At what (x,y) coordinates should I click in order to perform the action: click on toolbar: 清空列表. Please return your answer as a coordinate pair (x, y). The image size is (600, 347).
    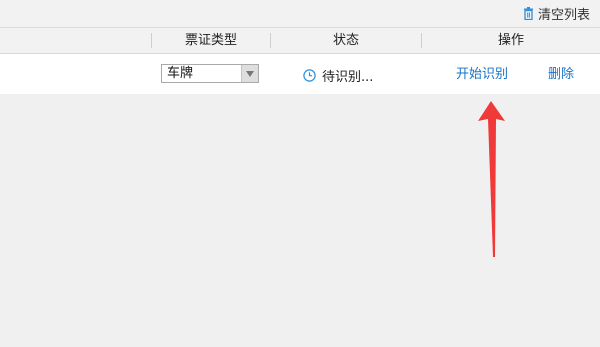
    Looking at the image, I should click on (300, 14).